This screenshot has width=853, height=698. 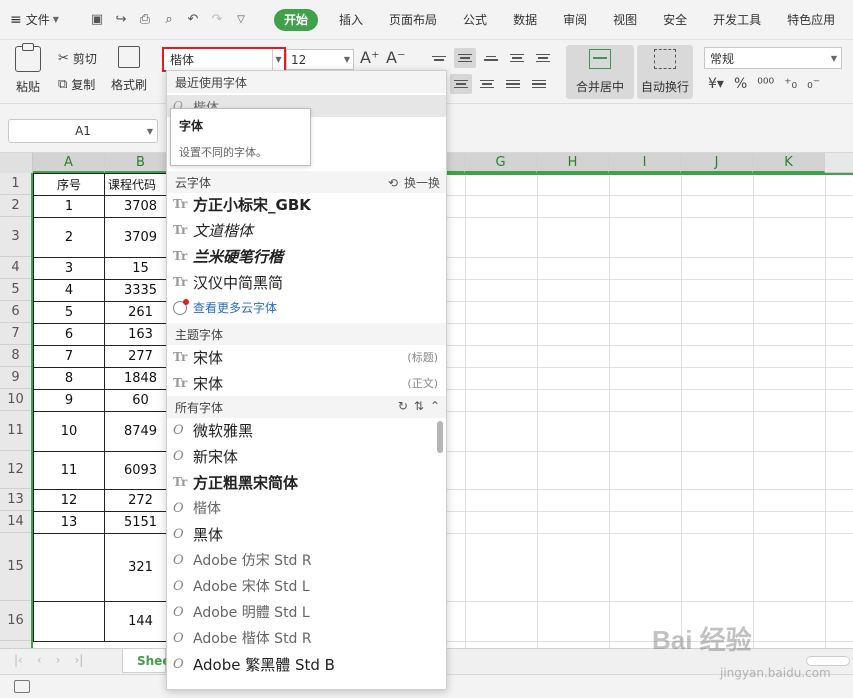 I want to click on last-sheet-icon: ›|, so click(x=78, y=660).